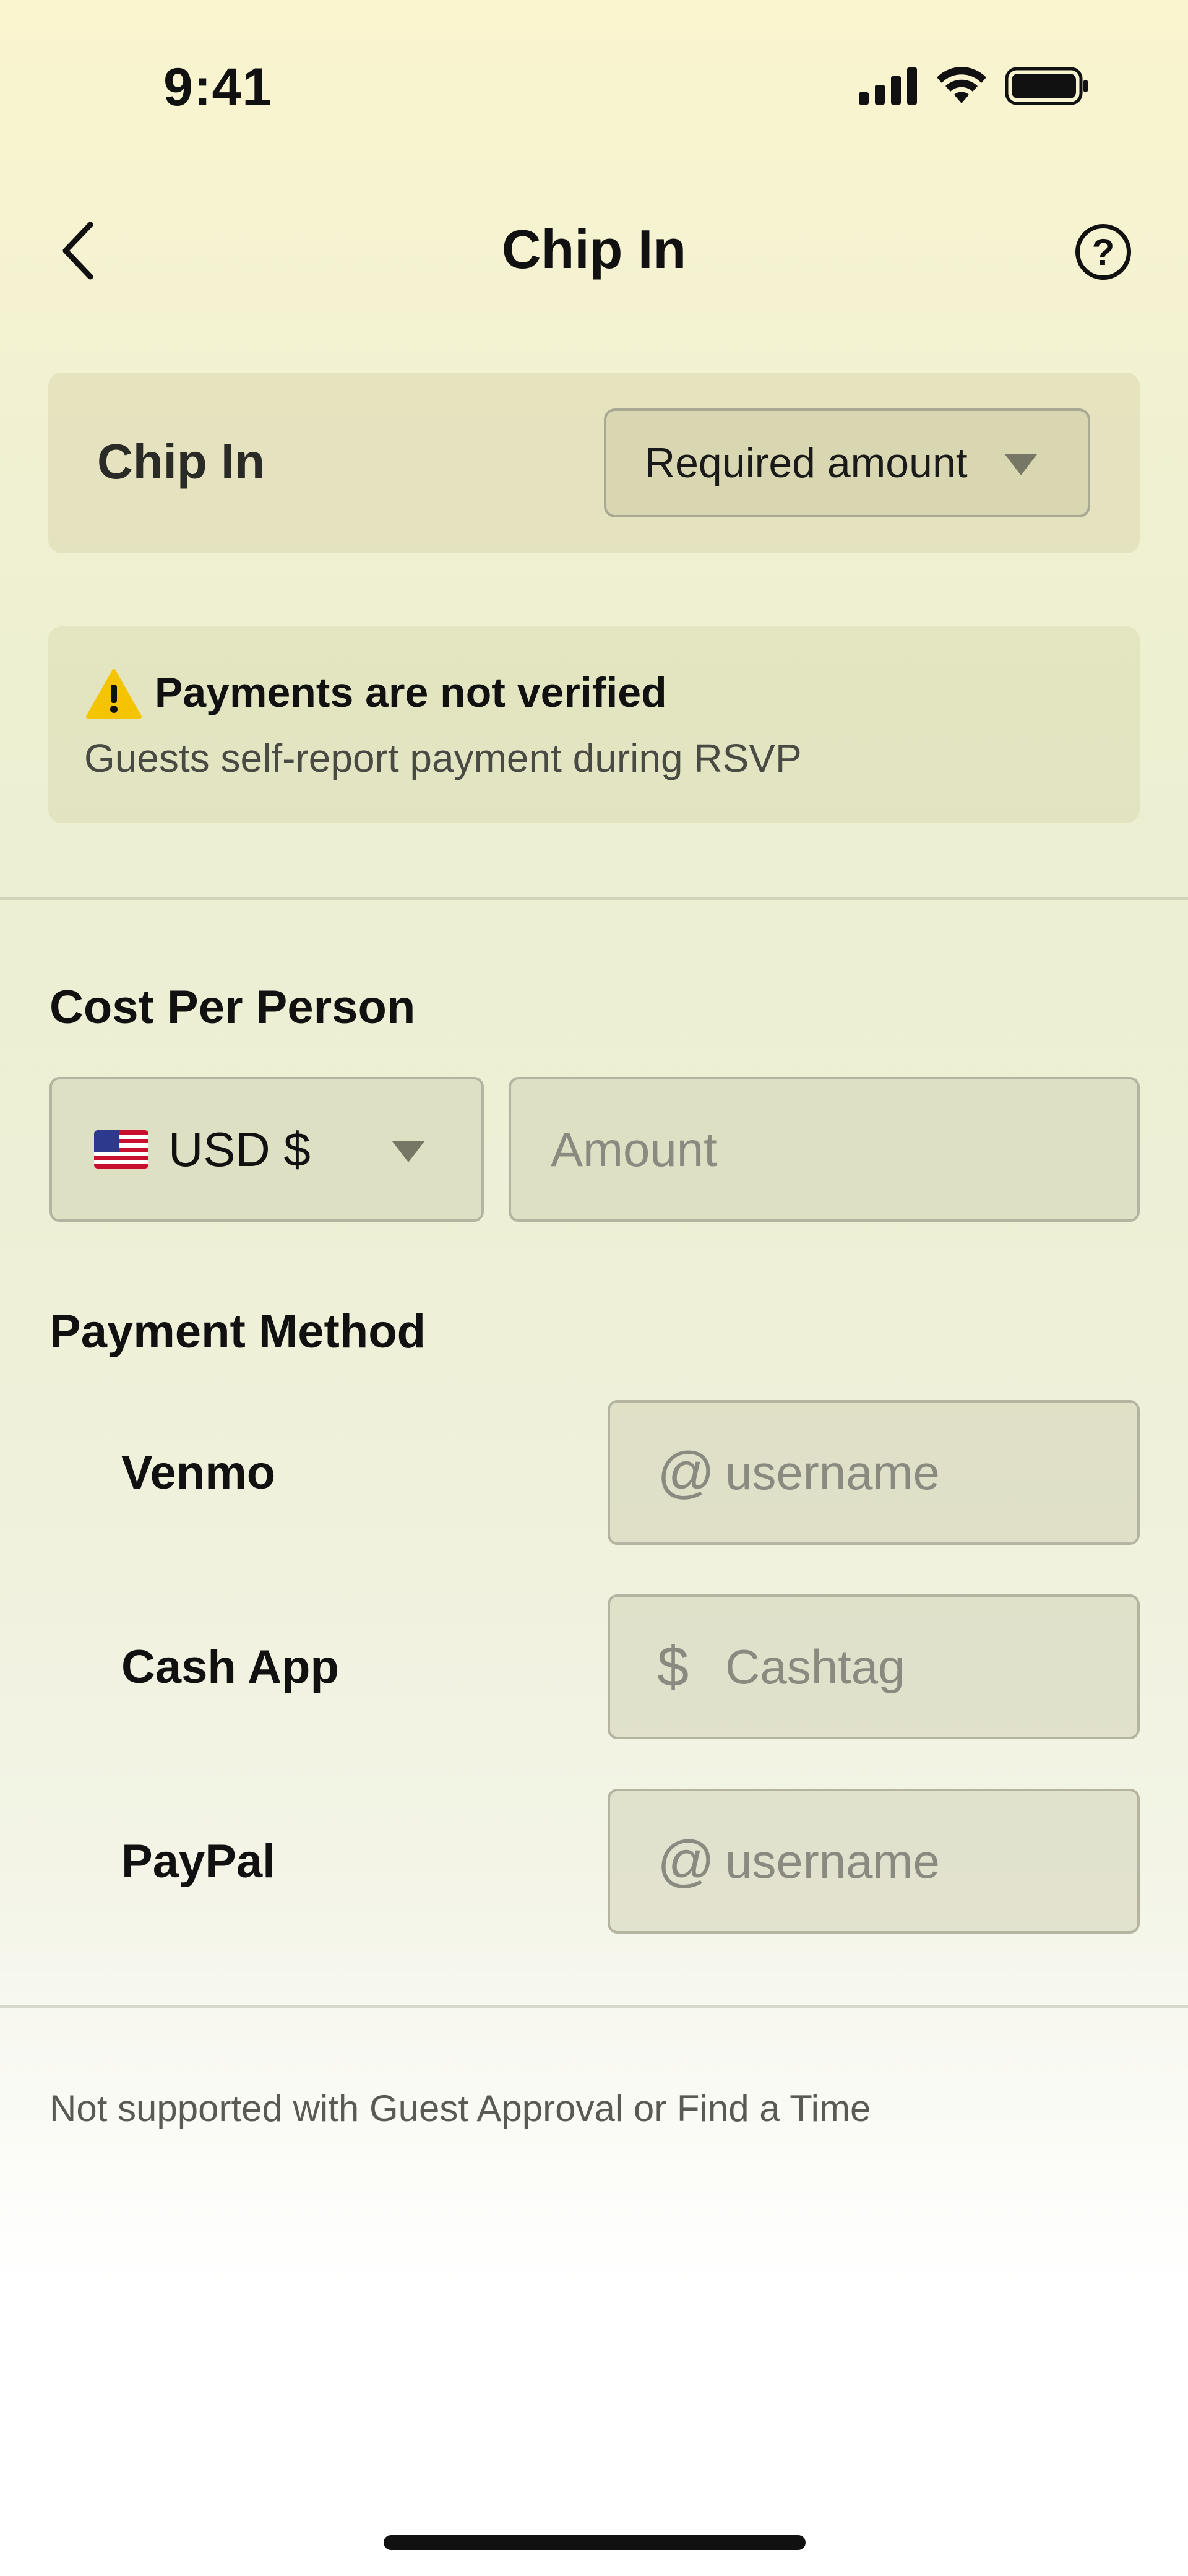 The height and width of the screenshot is (2576, 1188). I want to click on help-button: ?, so click(1103, 252).